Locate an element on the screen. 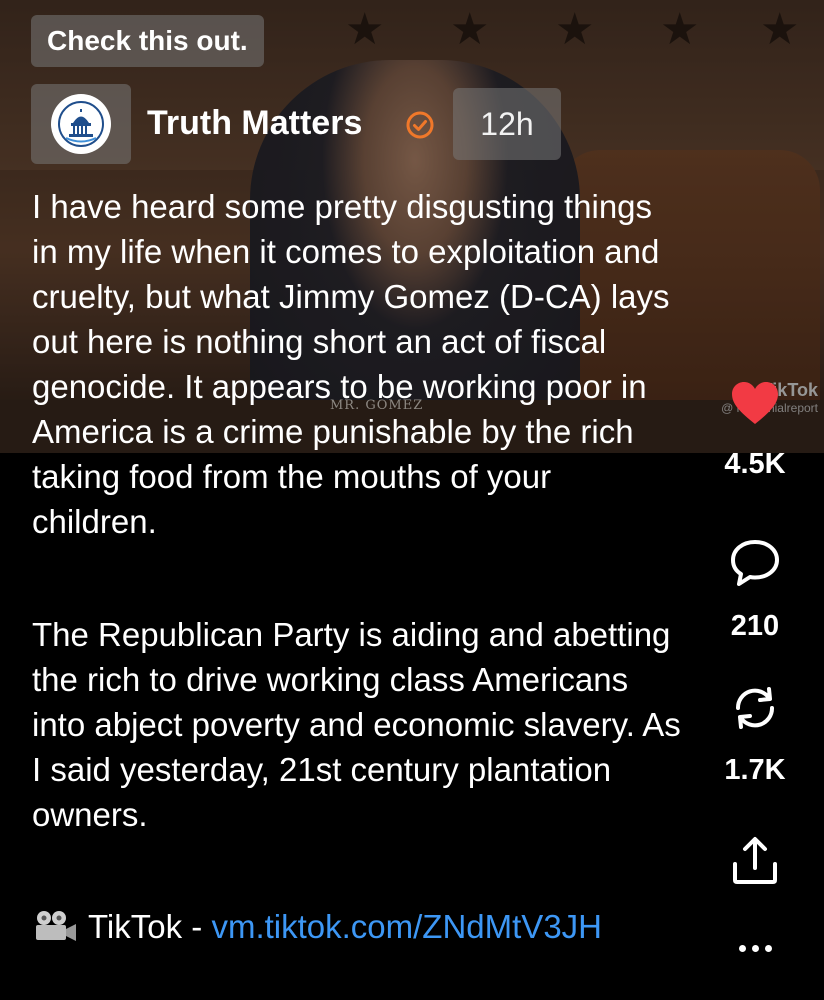 The width and height of the screenshot is (824, 1000). share-button is located at coordinates (755, 861).